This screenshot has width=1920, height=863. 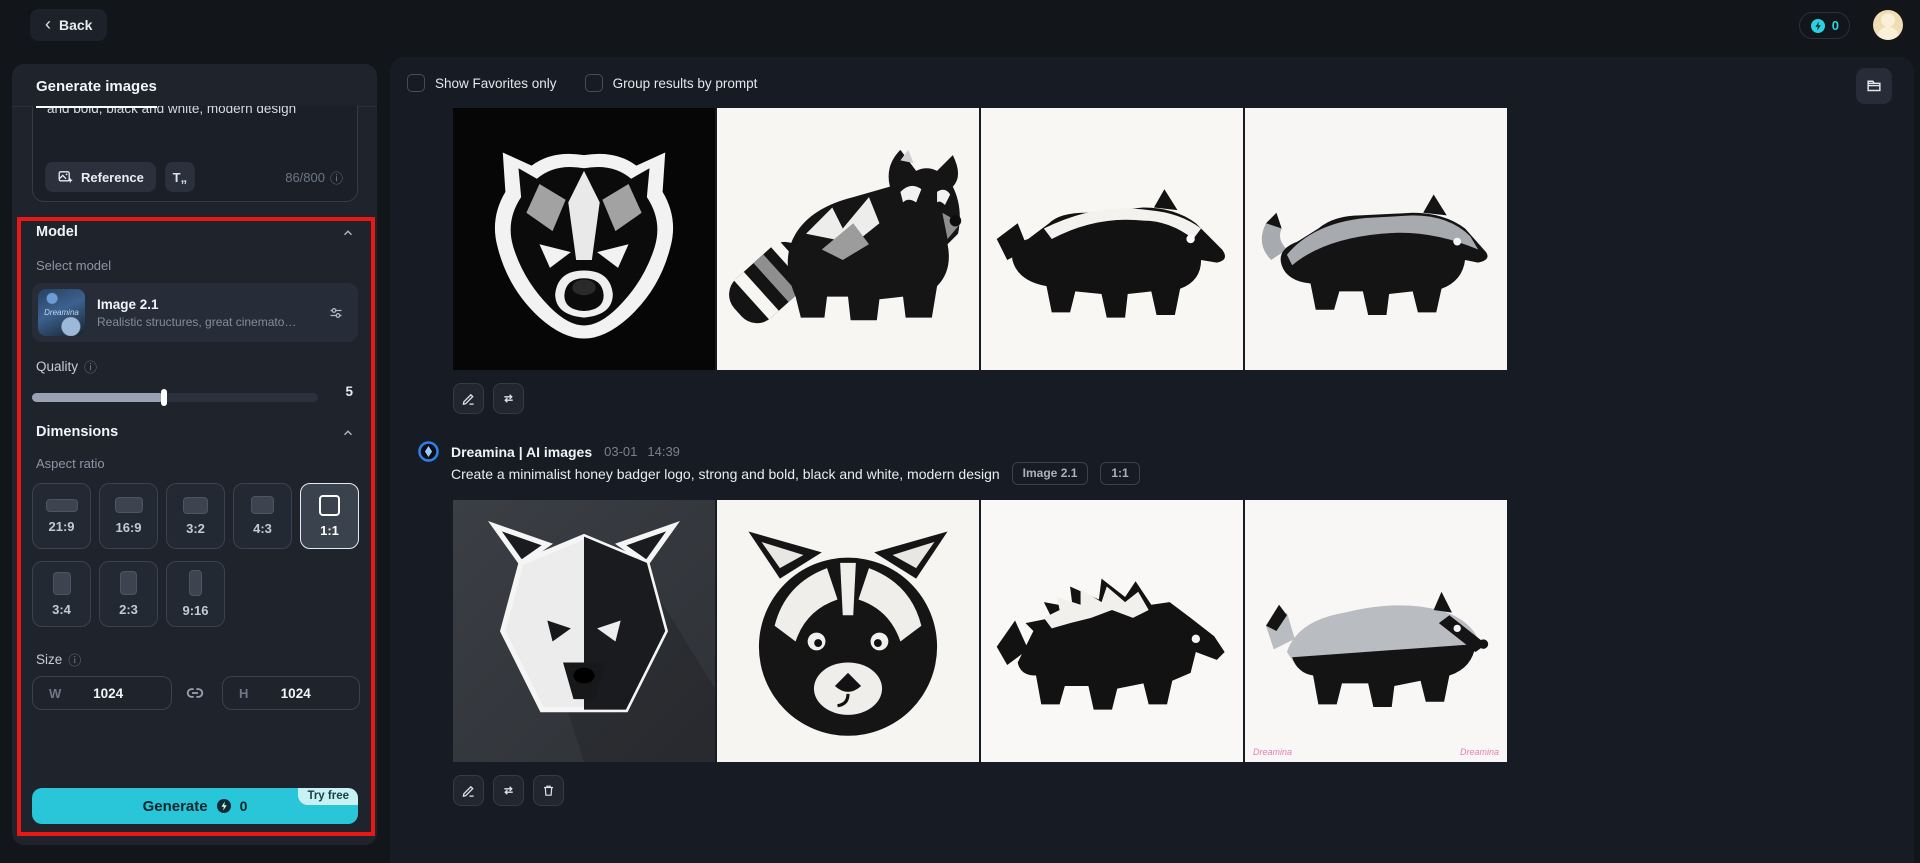 What do you see at coordinates (488, 398) in the screenshot?
I see `previous-generation-actions` at bounding box center [488, 398].